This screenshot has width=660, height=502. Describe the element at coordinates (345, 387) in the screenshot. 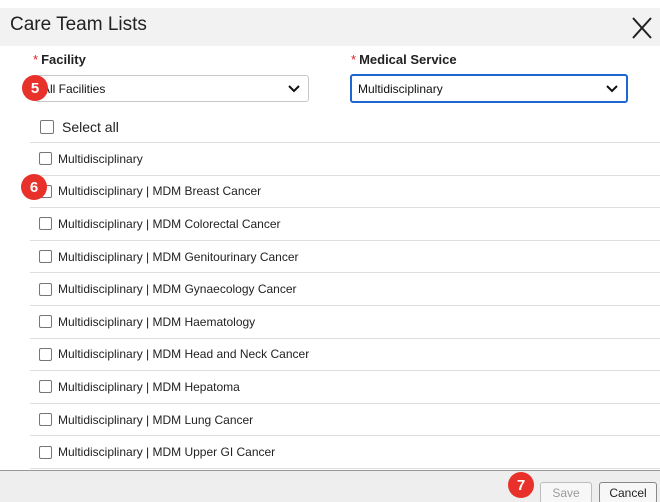

I see `list-item: Multidisciplinary | MDM Hepatoma` at that location.